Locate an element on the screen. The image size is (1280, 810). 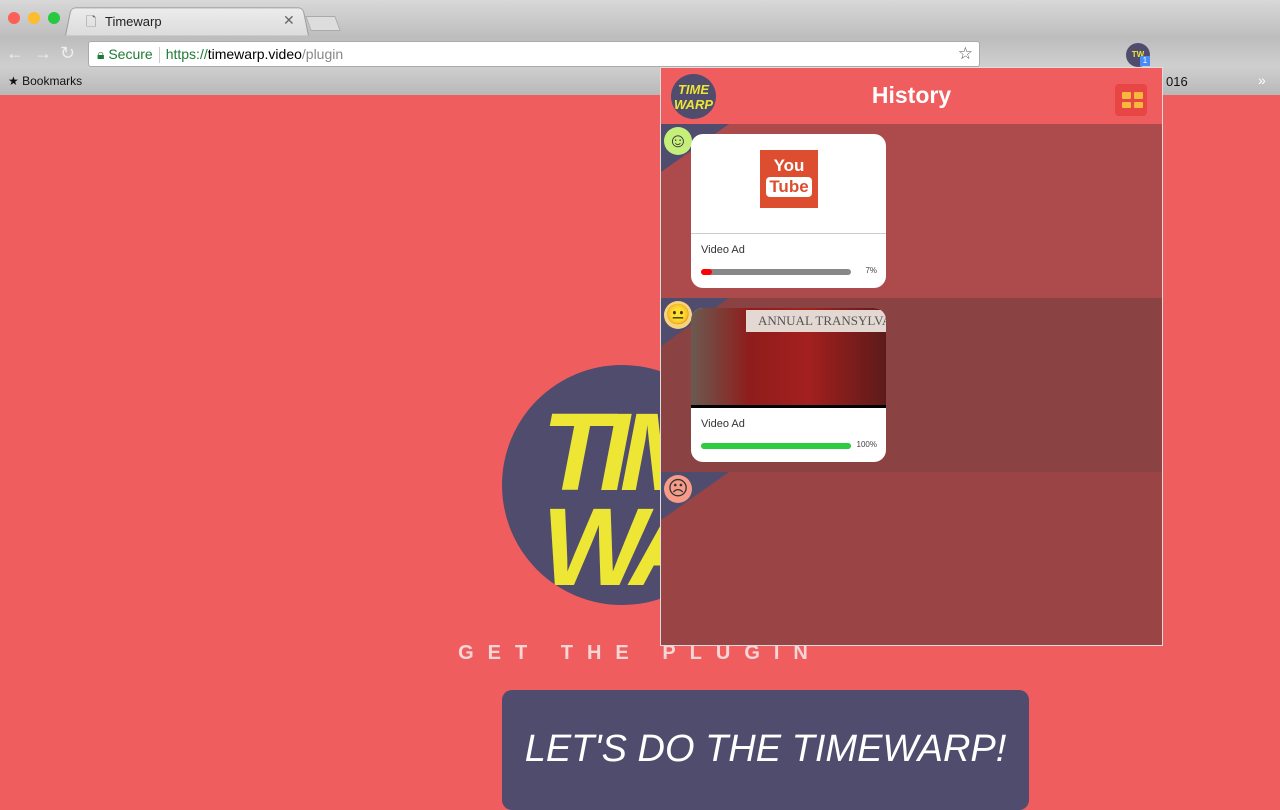
star-icon: ★ is located at coordinates (13, 81).